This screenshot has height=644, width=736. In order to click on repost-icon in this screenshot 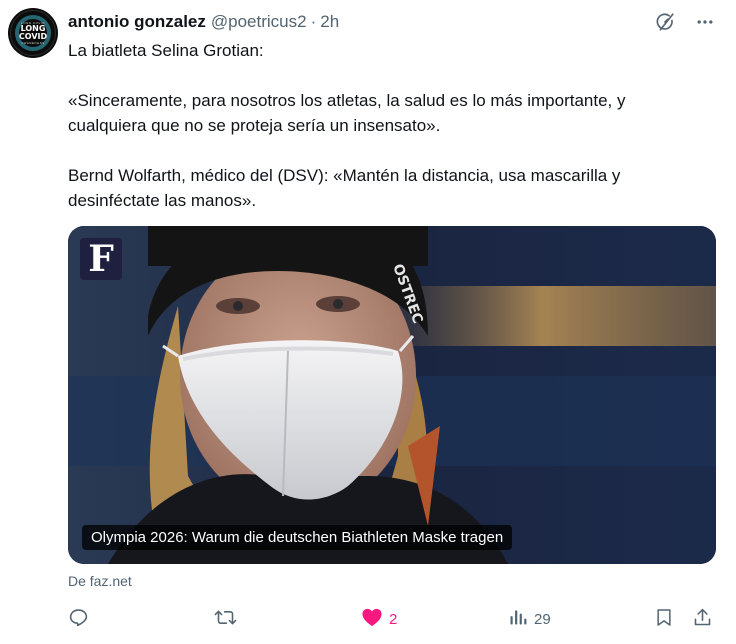, I will do `click(225, 619)`.